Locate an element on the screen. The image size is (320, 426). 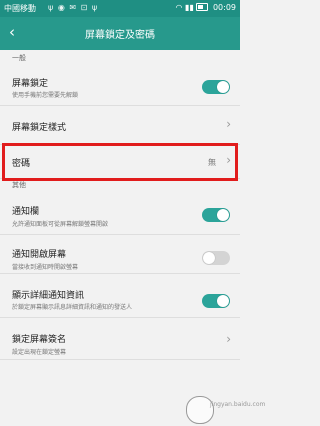
title-bar: ‹ 屏幕鎖定及密碼 is located at coordinates (120, 33).